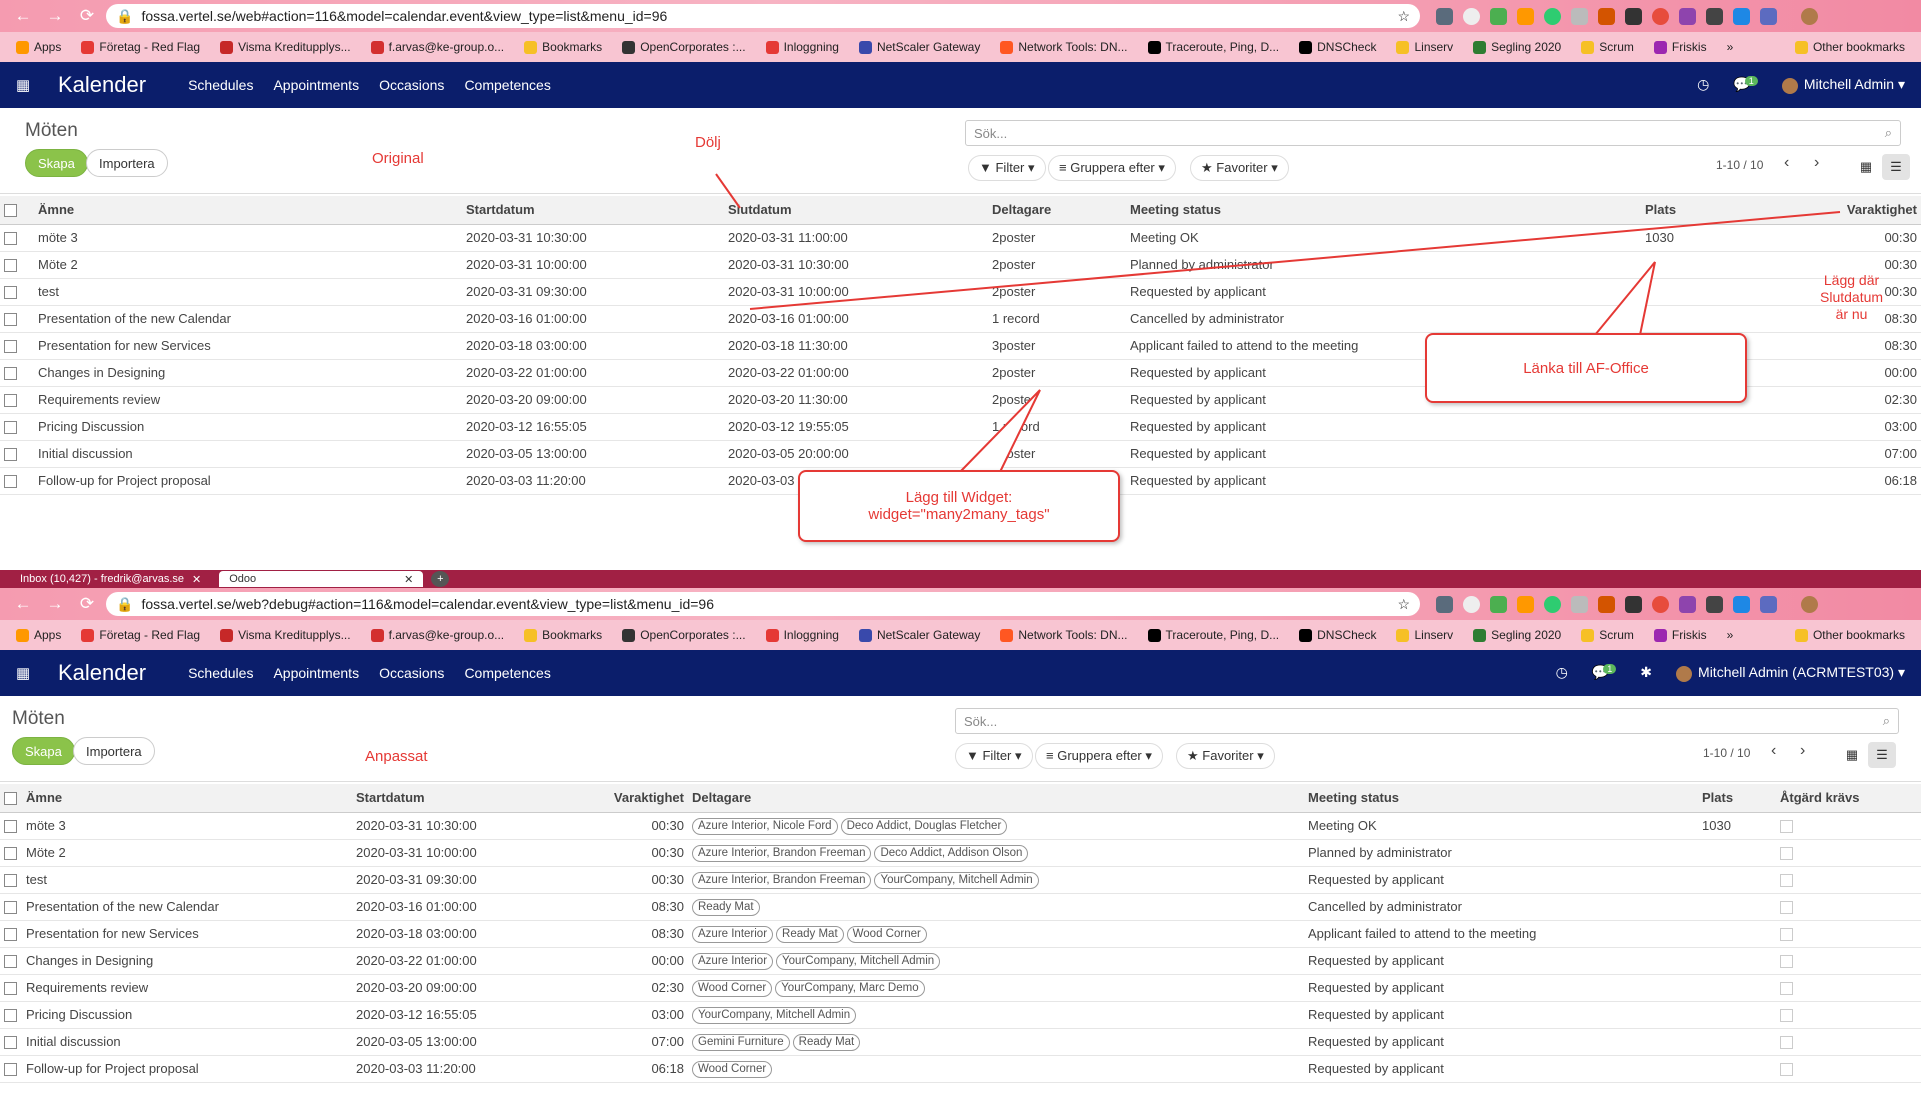 Image resolution: width=1921 pixels, height=1104 pixels. I want to click on filter-button: ▼ Filter ▾, so click(994, 756).